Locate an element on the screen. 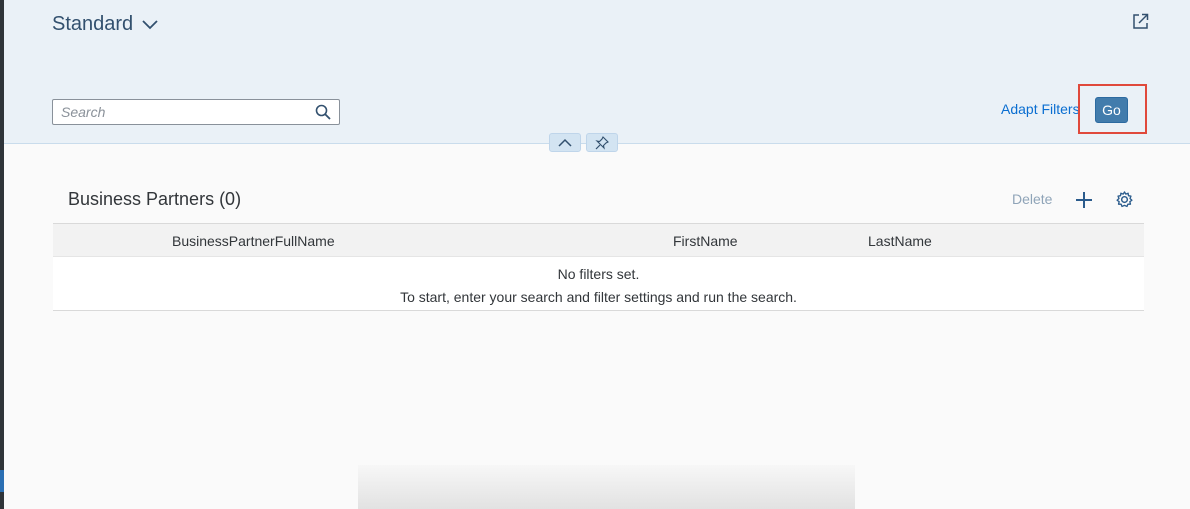 Image resolution: width=1190 pixels, height=509 pixels. search-field is located at coordinates (196, 112).